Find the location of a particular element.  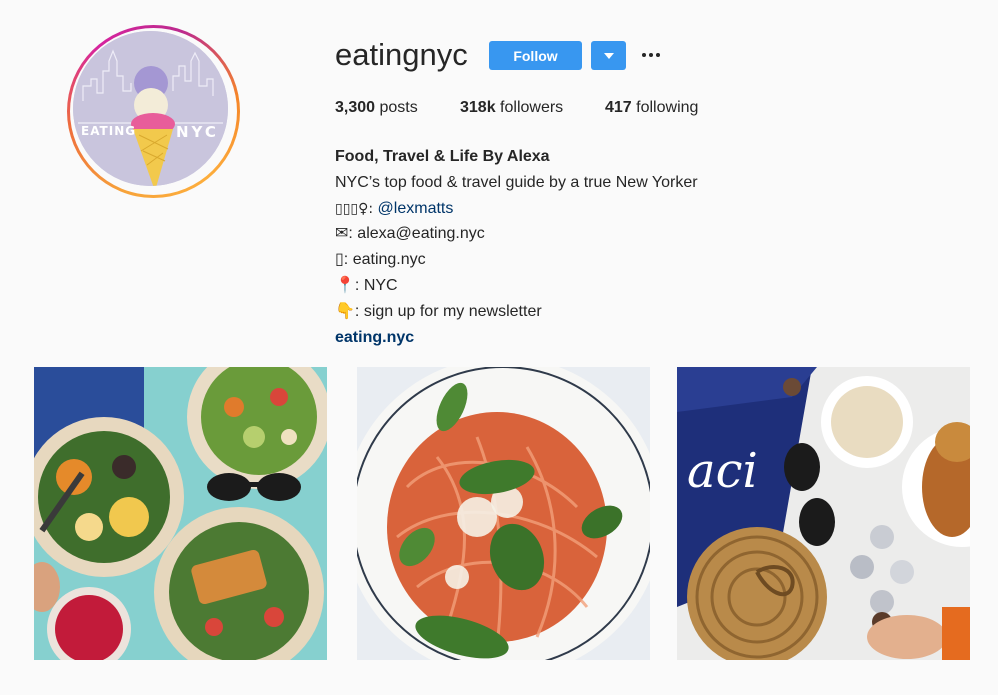

profile-avatar: EATING NYC is located at coordinates (153, 111).